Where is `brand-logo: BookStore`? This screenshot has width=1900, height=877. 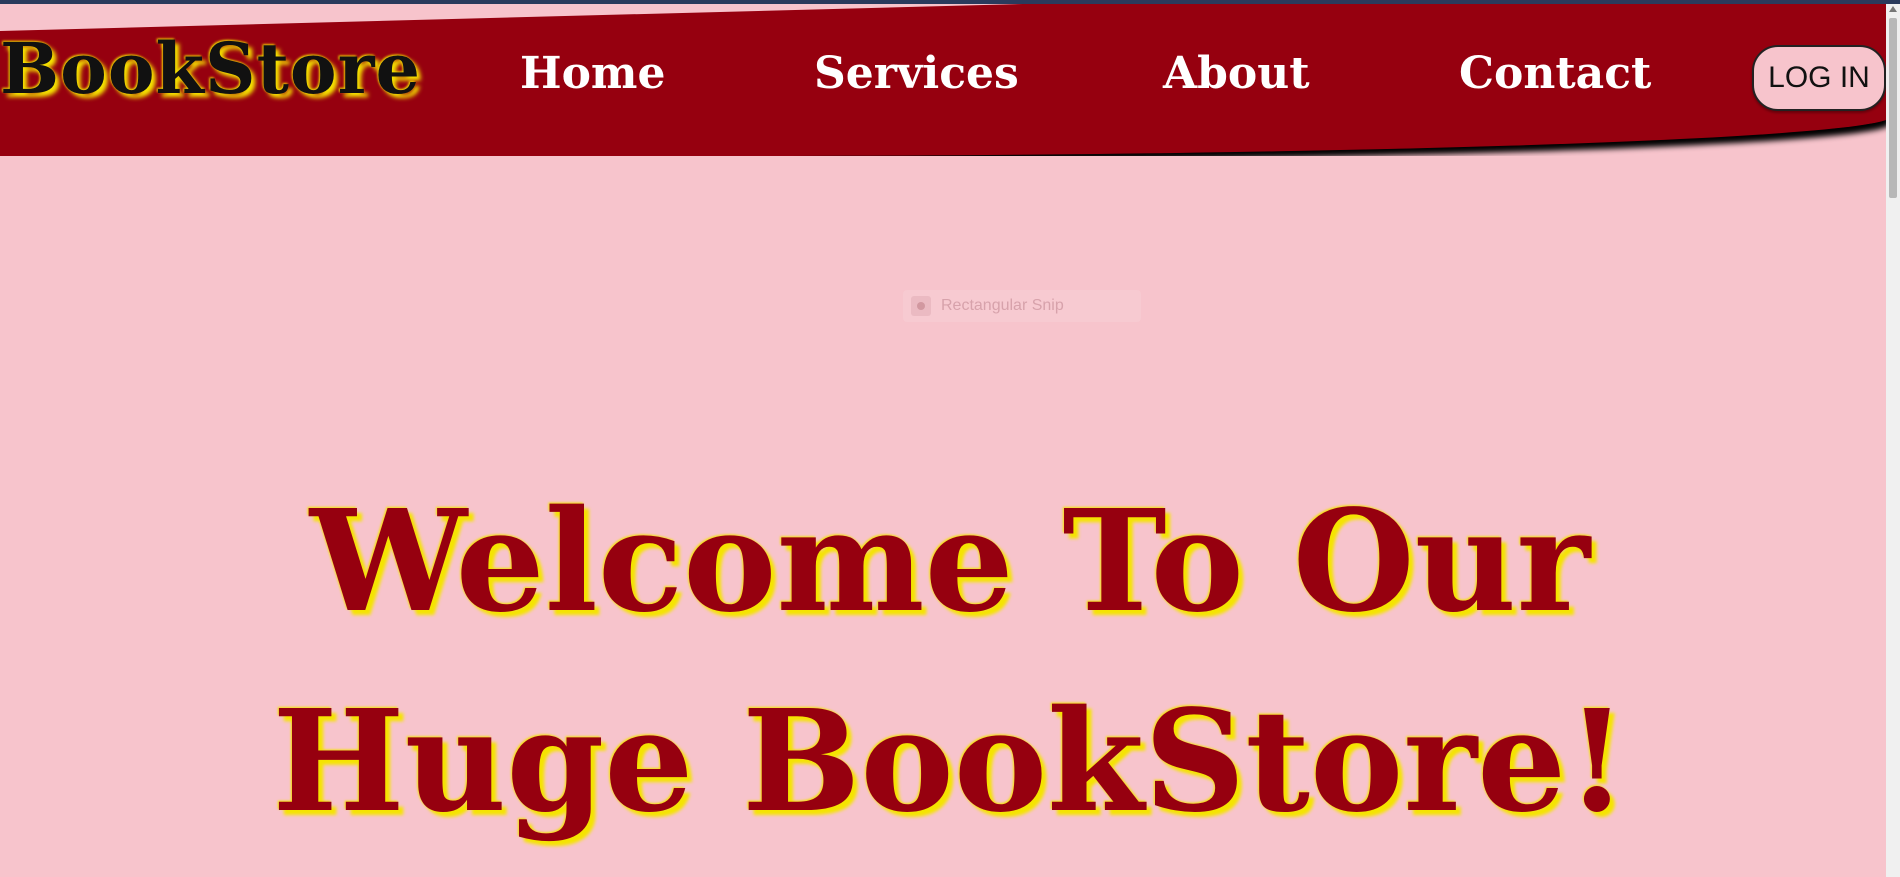
brand-logo: BookStore is located at coordinates (210, 69).